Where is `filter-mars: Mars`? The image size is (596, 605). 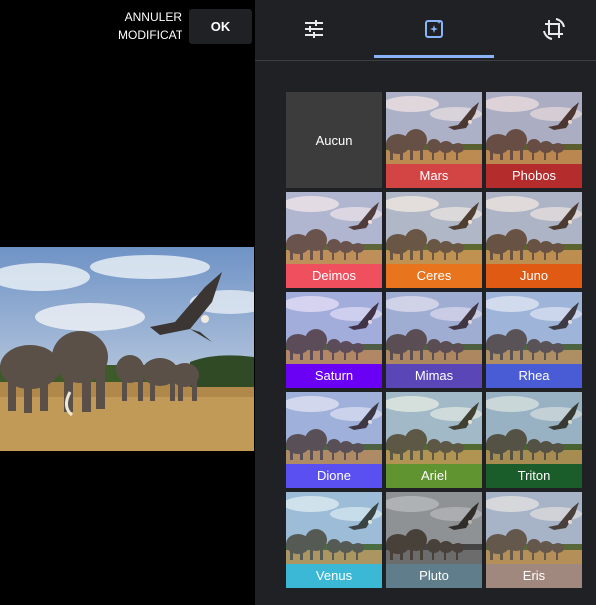
filter-mars: Mars is located at coordinates (434, 140).